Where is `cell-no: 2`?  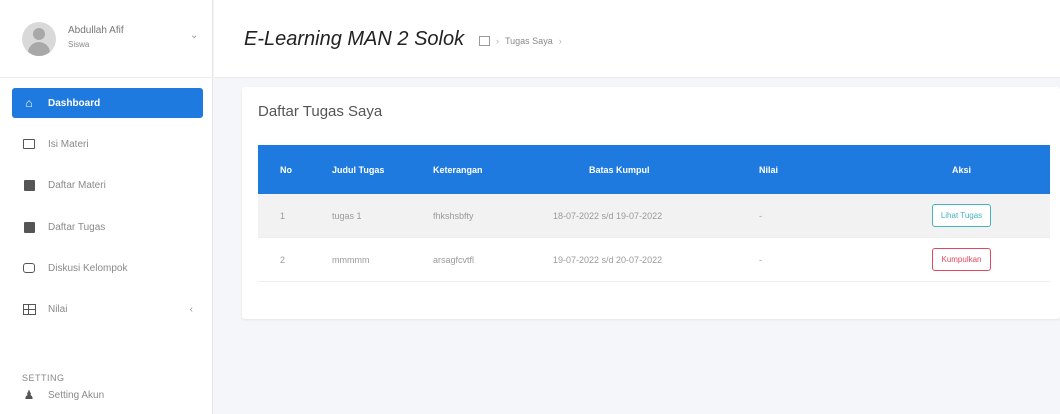 cell-no: 2 is located at coordinates (283, 259).